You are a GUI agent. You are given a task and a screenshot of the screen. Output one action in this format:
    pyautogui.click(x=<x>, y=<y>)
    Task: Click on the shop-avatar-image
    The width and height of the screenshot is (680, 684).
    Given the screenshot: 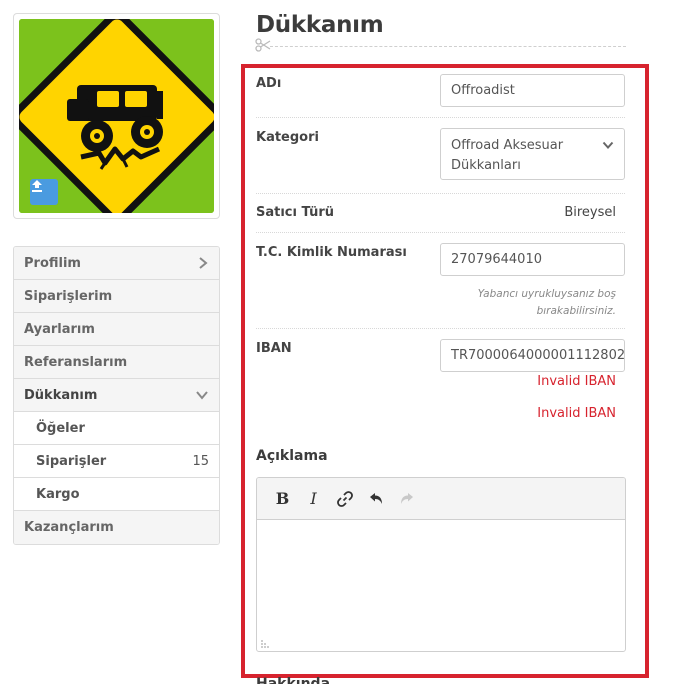 What is the action you would take?
    pyautogui.click(x=116, y=116)
    